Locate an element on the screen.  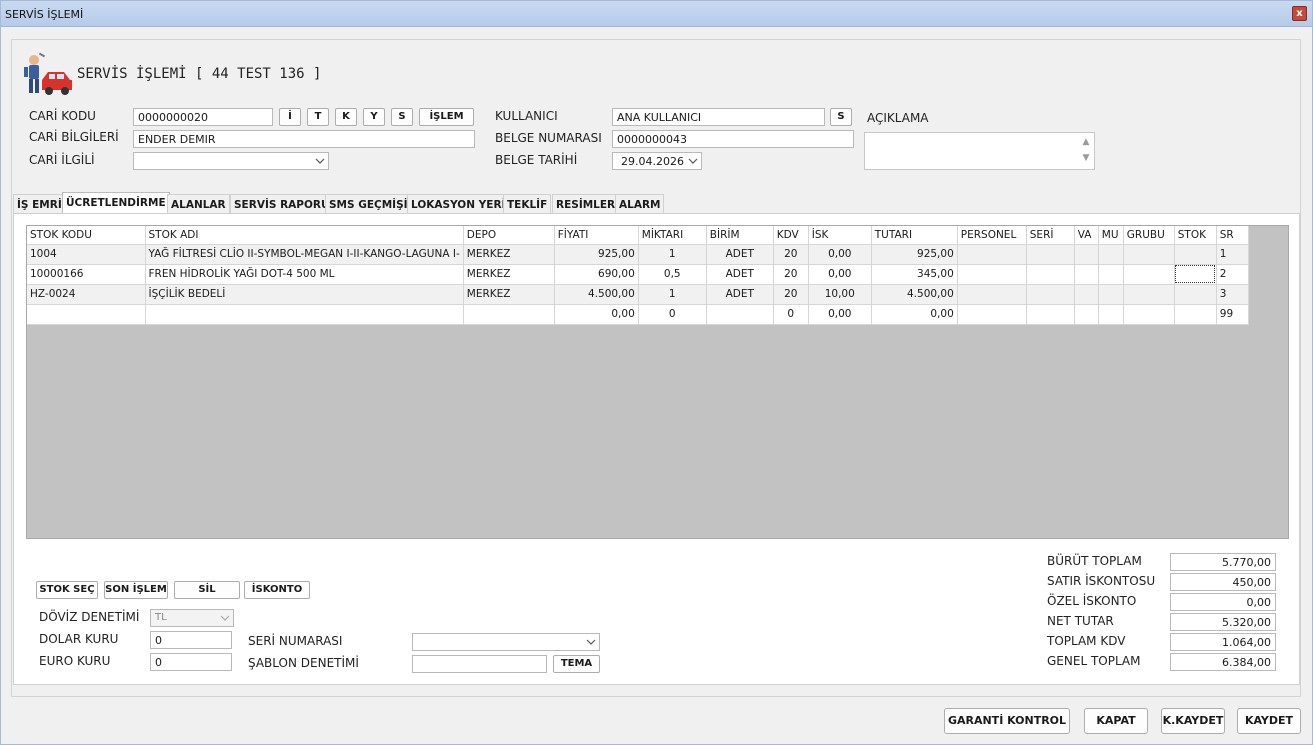
ozel-iskonto-value: 0,00 is located at coordinates (1223, 602).